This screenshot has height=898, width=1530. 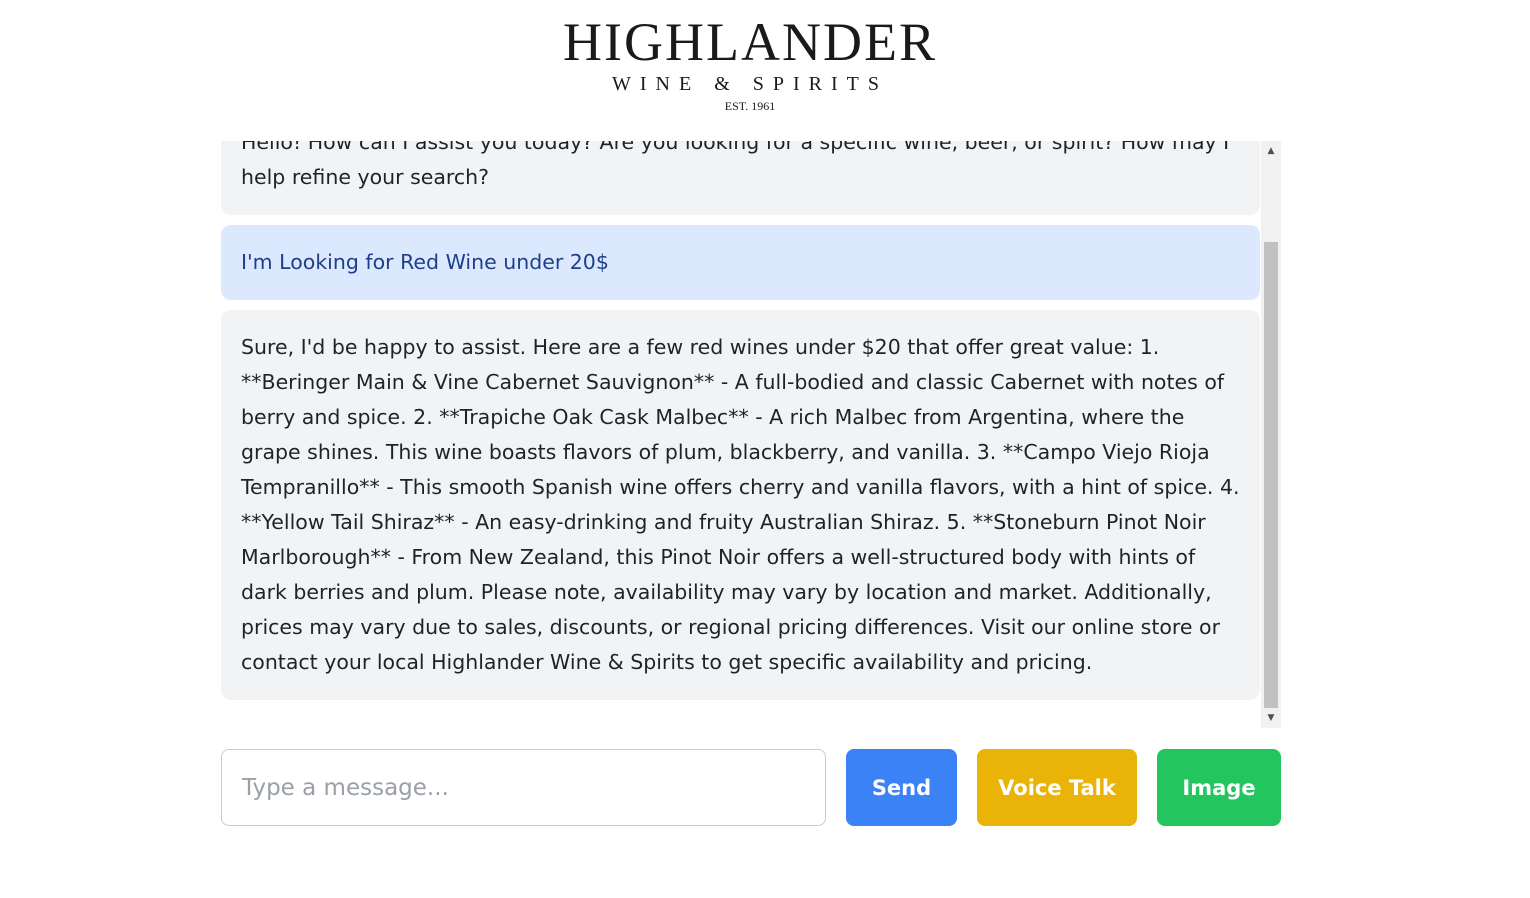 I want to click on user-message: I'm Looking for Red Wine under 20$, so click(x=740, y=262).